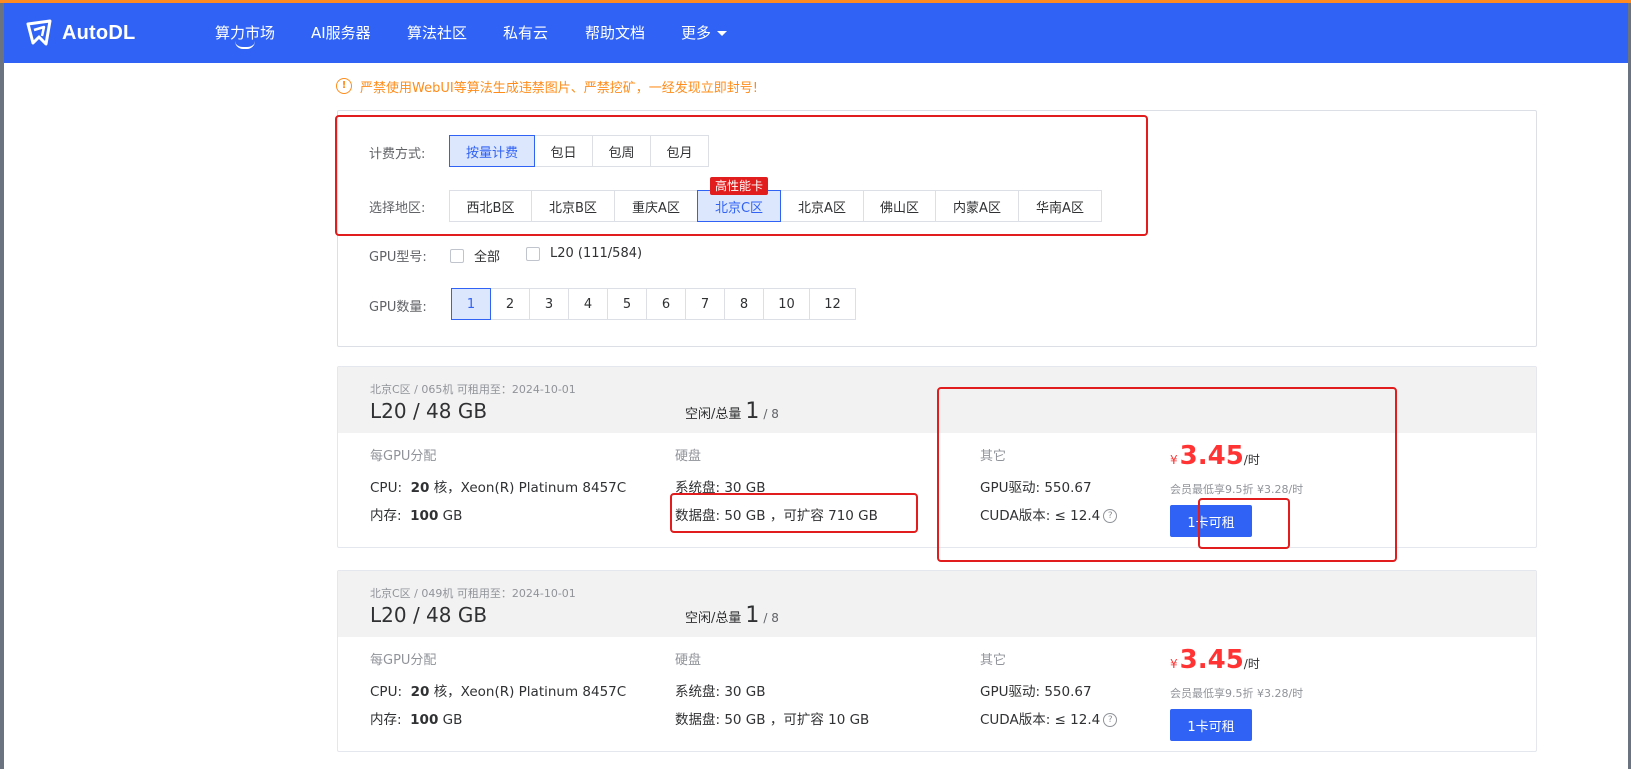  What do you see at coordinates (615, 33) in the screenshot?
I see `nav-item-help-docs: 帮助文档` at bounding box center [615, 33].